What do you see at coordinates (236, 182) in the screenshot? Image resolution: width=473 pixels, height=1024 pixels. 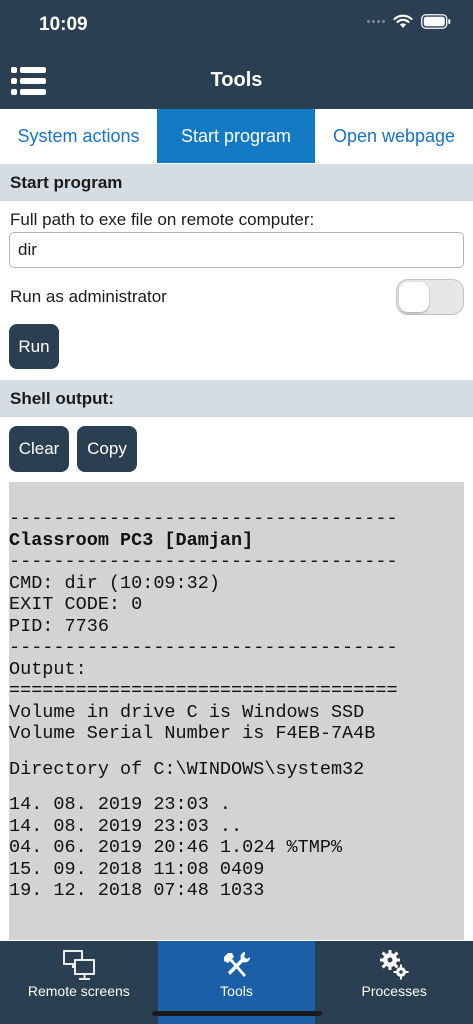 I see `start-program-section-header: Start program` at bounding box center [236, 182].